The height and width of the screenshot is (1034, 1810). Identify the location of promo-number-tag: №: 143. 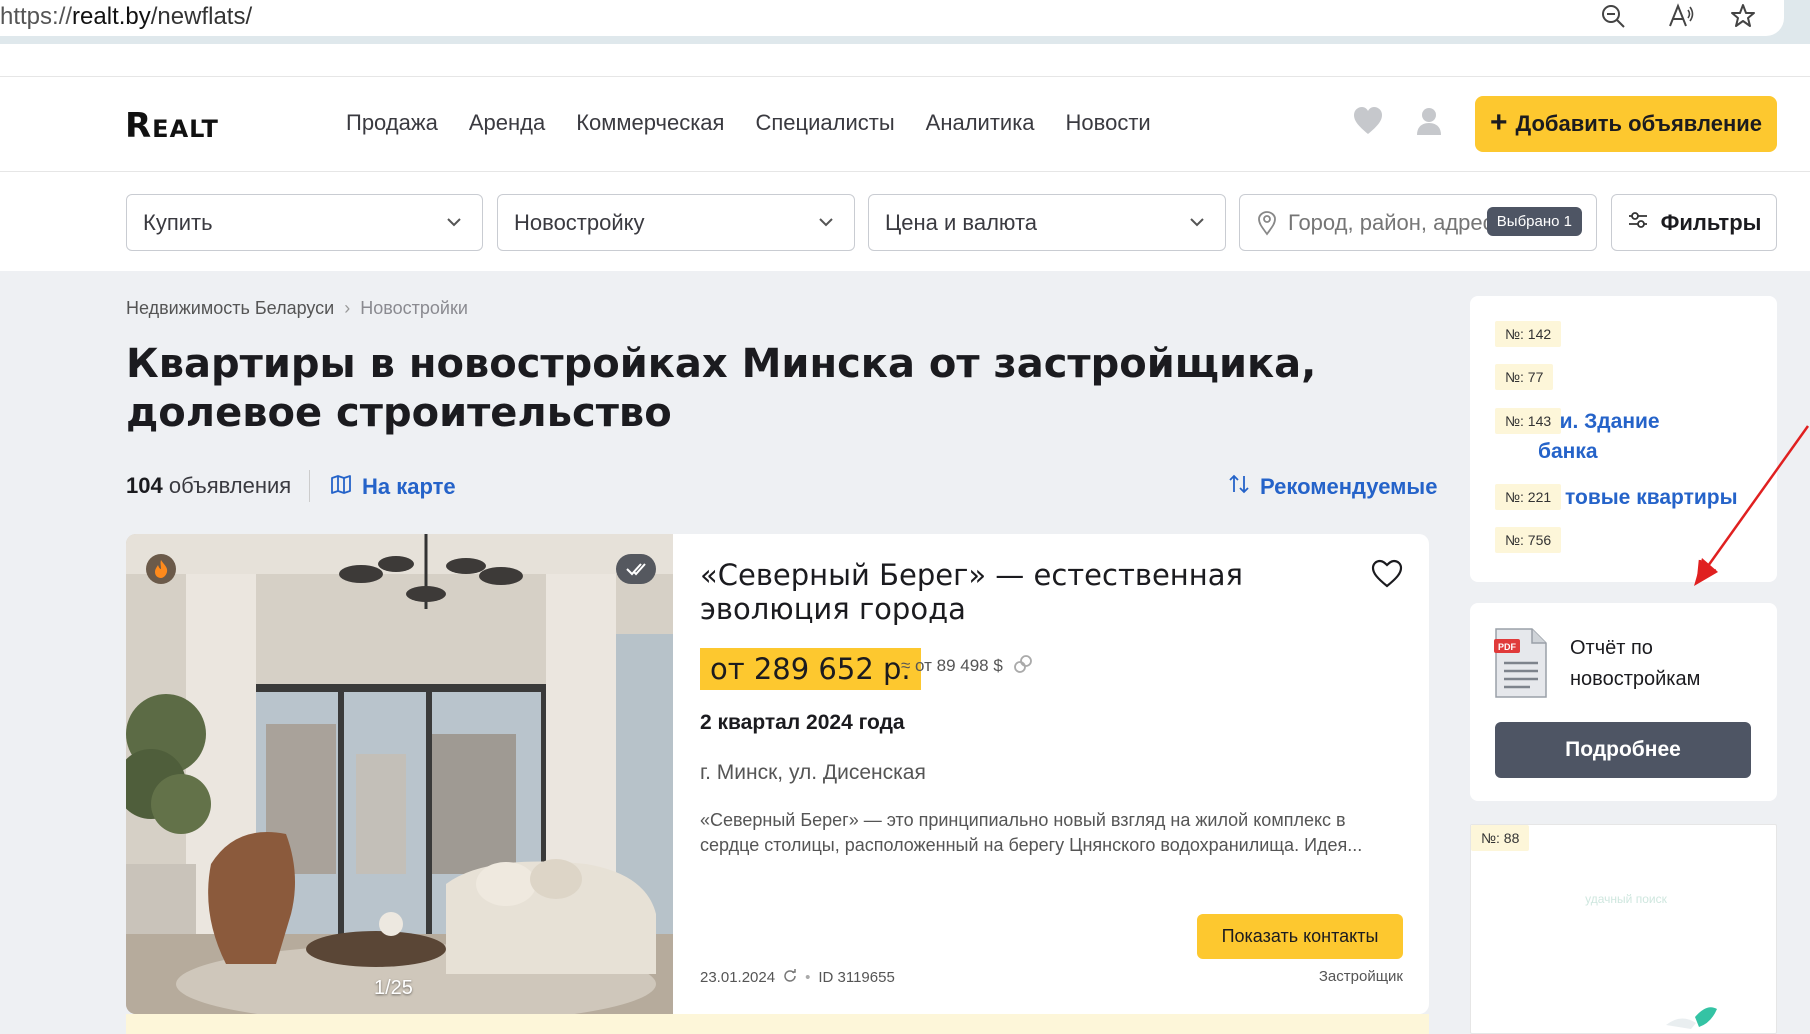
(1528, 421).